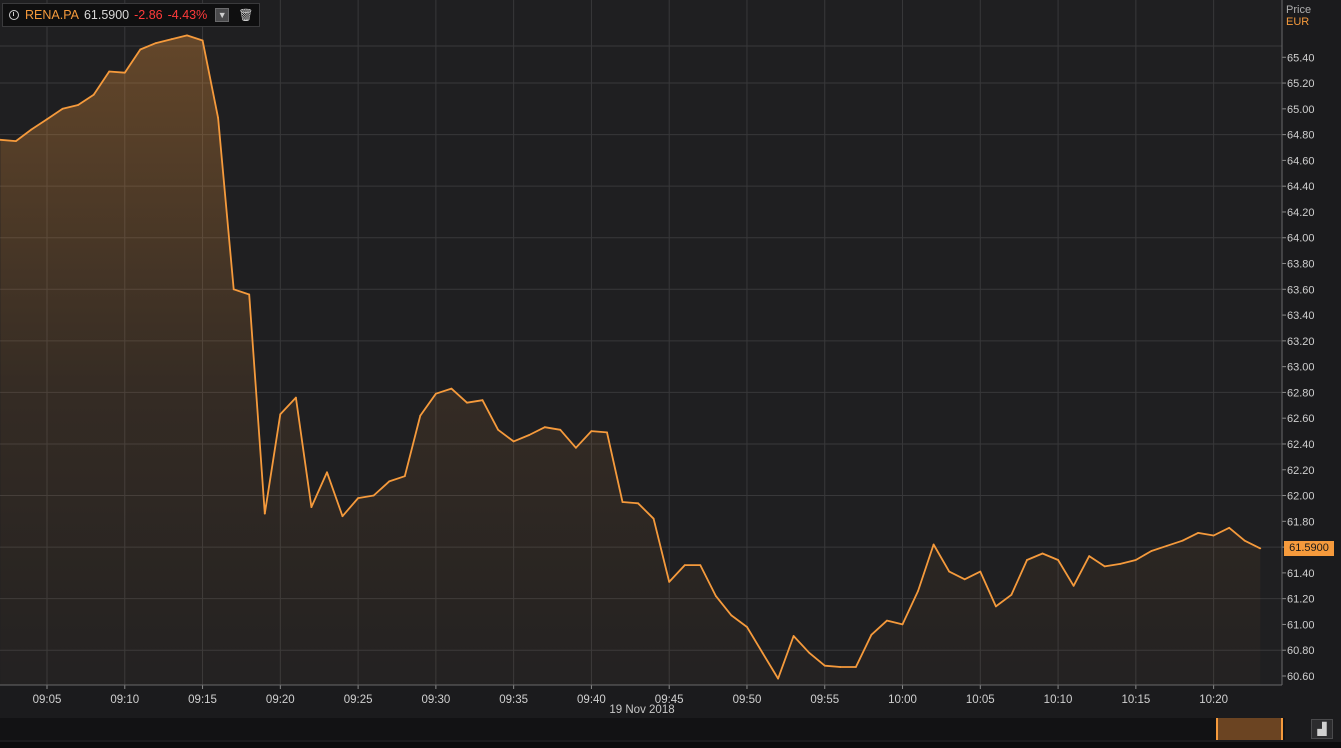 This screenshot has width=1341, height=748. What do you see at coordinates (1301, 161) in the screenshot?
I see `y-tick-label: 64.60` at bounding box center [1301, 161].